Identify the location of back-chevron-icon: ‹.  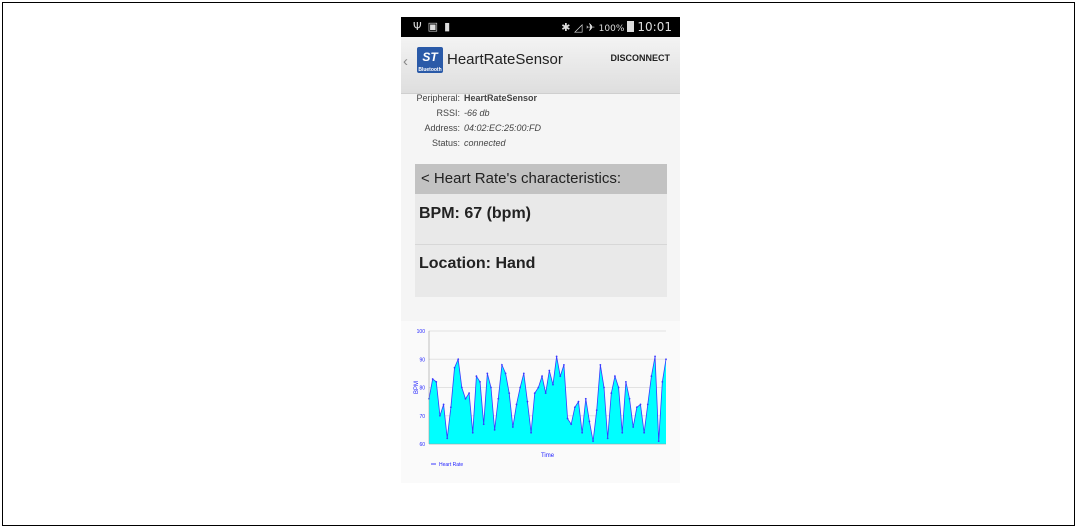
(405, 61).